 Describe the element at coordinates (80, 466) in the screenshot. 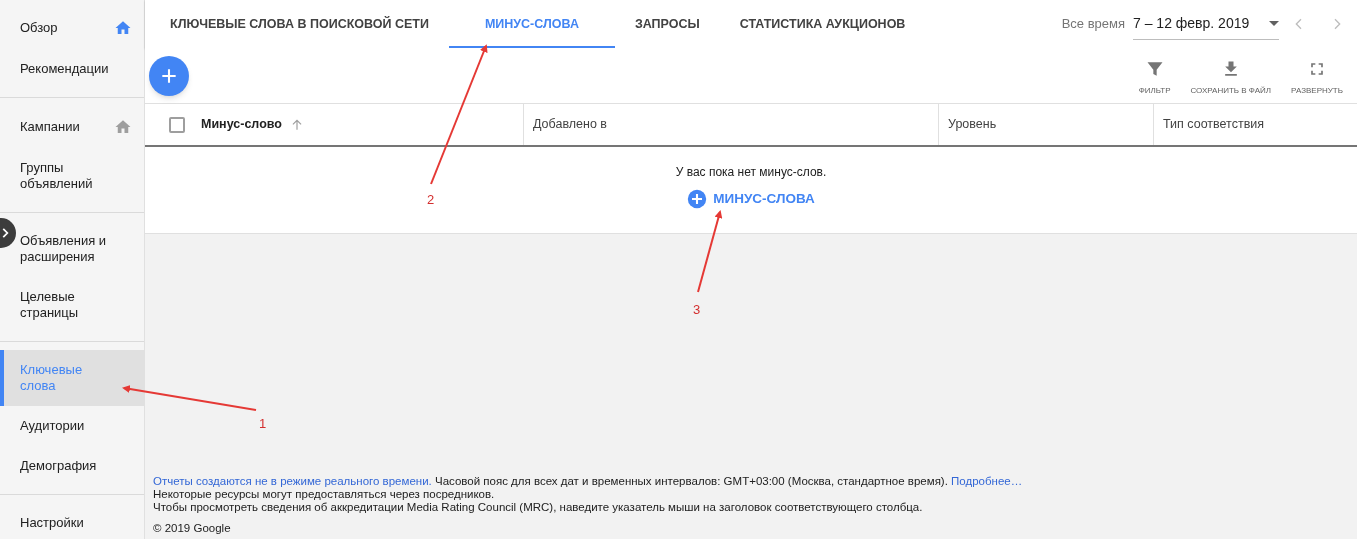

I see `sidebar-item: Демография` at that location.